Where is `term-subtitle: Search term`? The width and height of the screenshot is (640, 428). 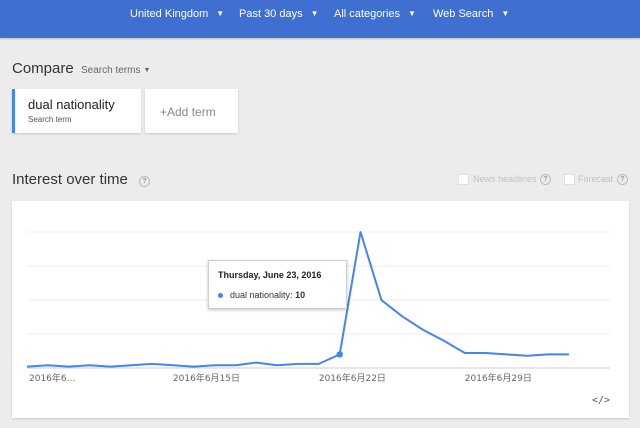
term-subtitle: Search term is located at coordinates (50, 119).